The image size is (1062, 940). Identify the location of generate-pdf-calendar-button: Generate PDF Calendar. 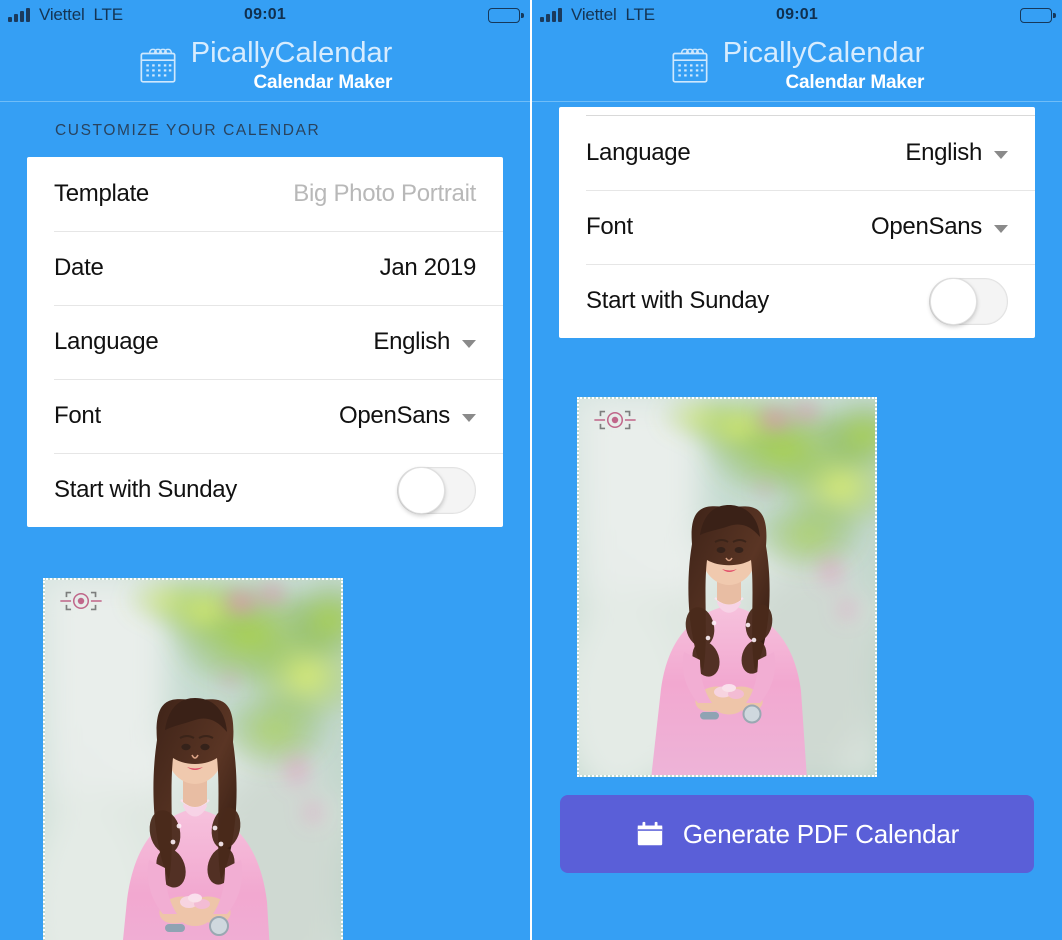
(797, 834).